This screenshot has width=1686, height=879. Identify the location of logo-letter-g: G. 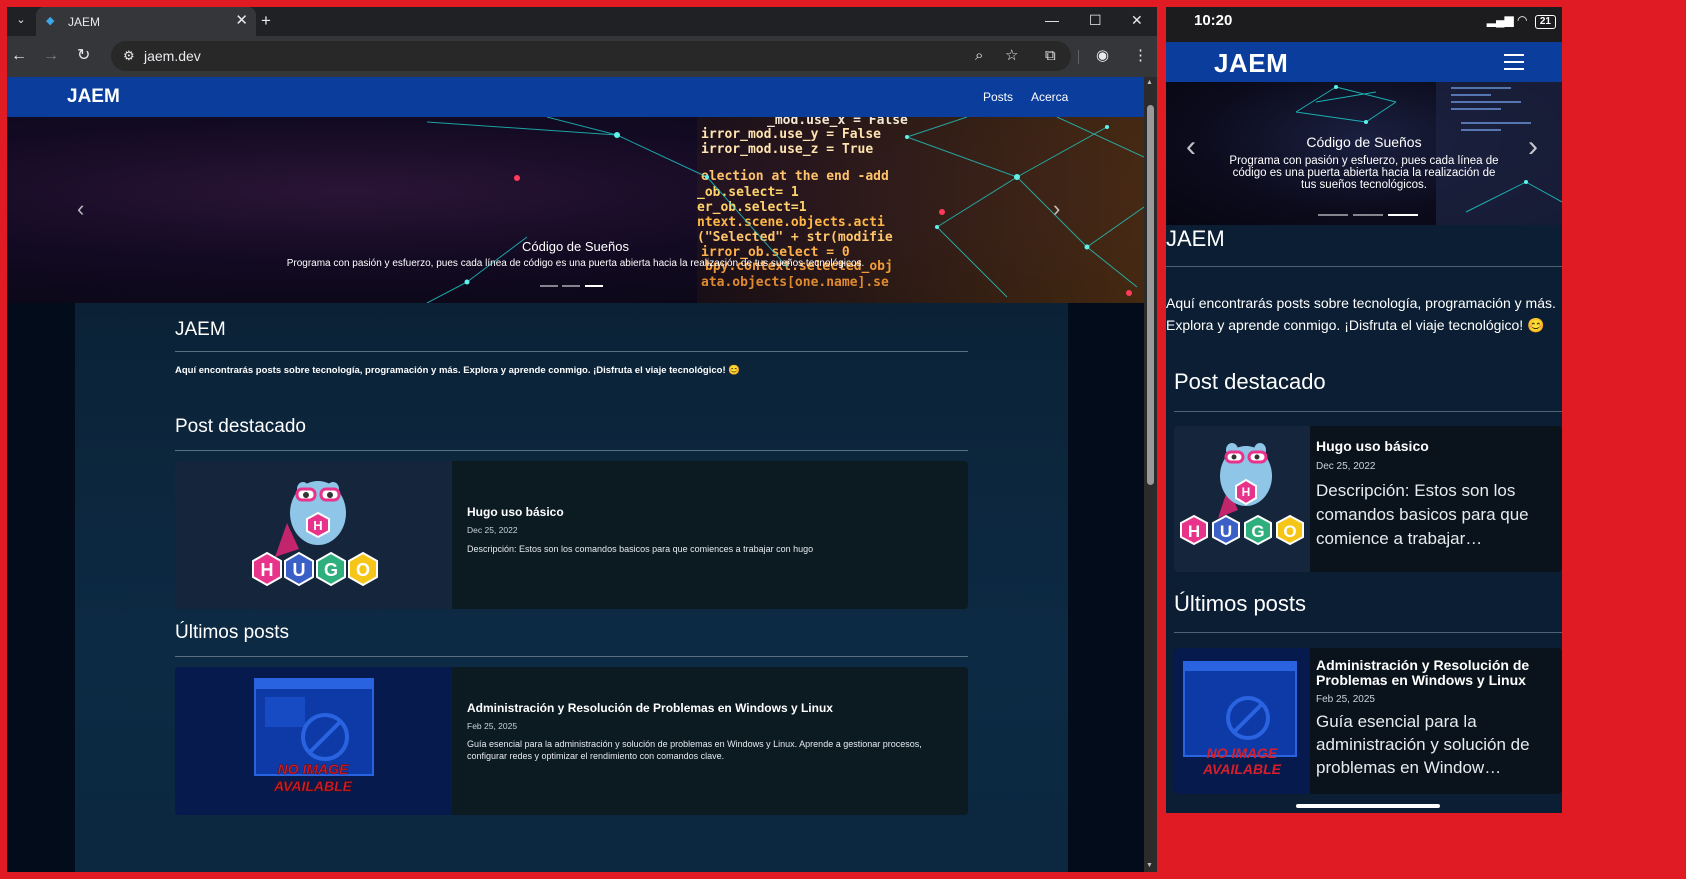
(1257, 531).